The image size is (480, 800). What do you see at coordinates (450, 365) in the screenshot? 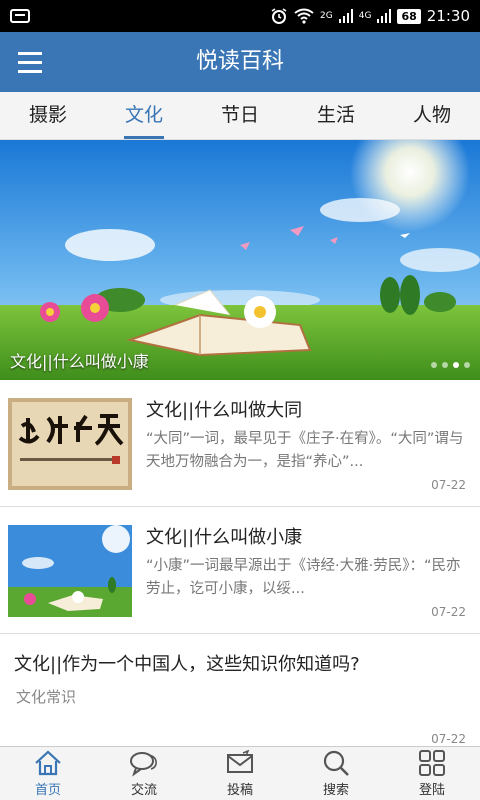
I see `carousel-indicators` at bounding box center [450, 365].